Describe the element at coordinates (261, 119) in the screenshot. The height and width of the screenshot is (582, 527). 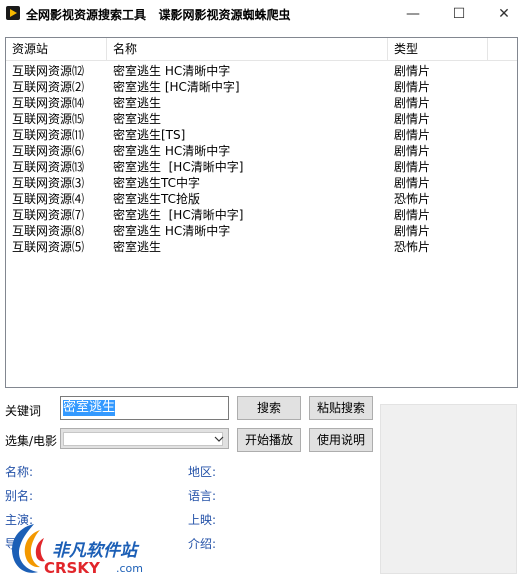
I see `table-row: 互联网资源⒂ 密室逃生 剧情片` at that location.